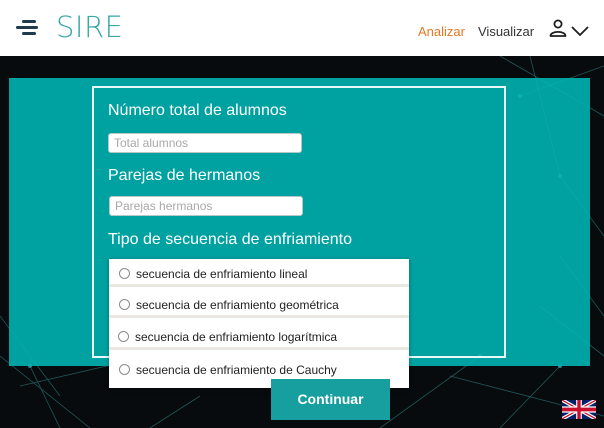  What do you see at coordinates (237, 305) in the screenshot?
I see `option-label: secuencia de enfriamiento geométrica` at bounding box center [237, 305].